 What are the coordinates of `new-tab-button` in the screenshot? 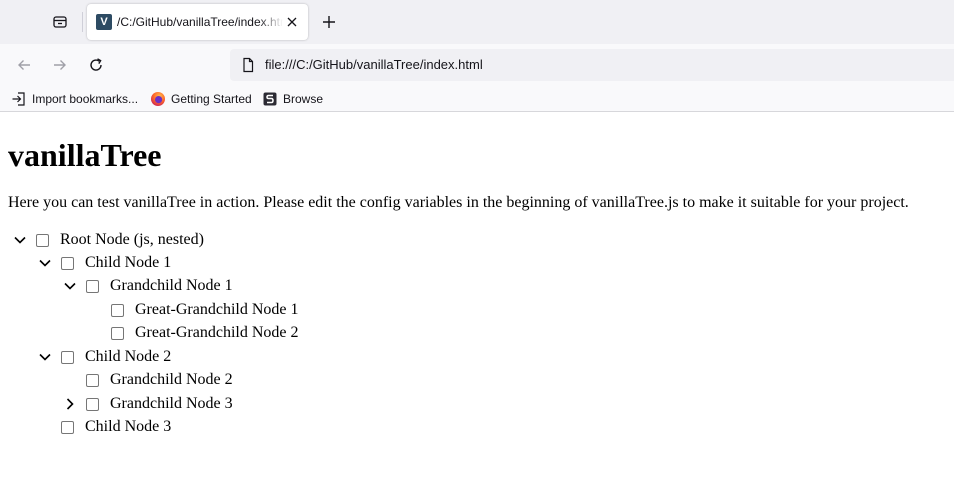 It's located at (329, 22).